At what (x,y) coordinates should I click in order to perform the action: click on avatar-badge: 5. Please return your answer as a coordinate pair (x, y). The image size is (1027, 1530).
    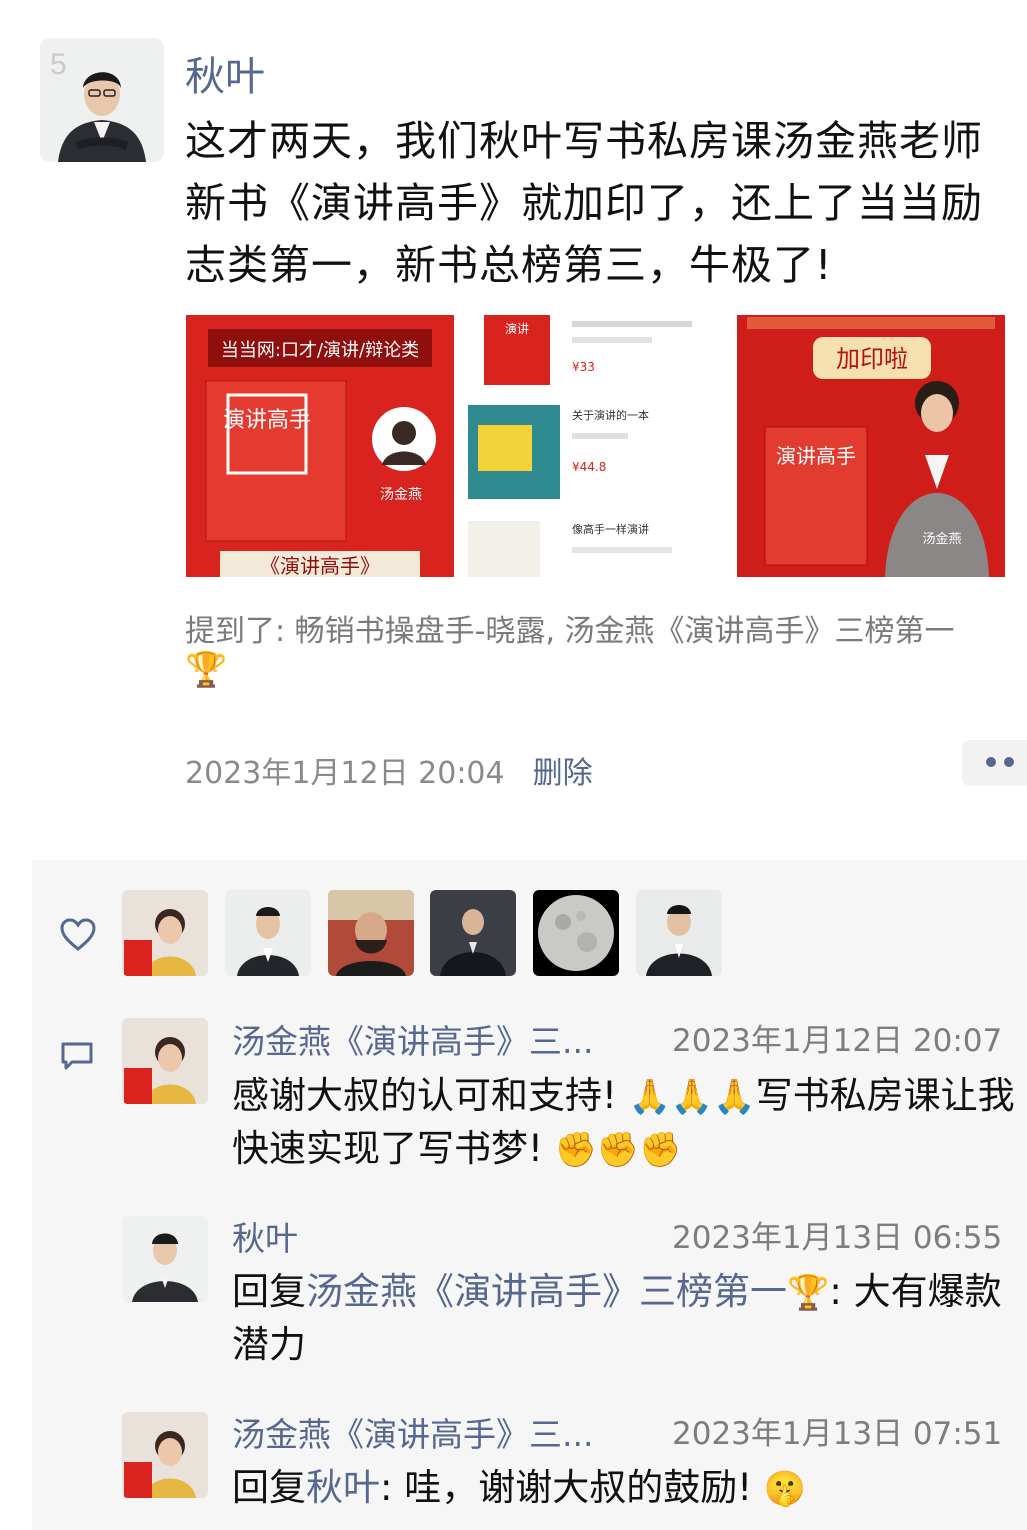
    Looking at the image, I should click on (58, 64).